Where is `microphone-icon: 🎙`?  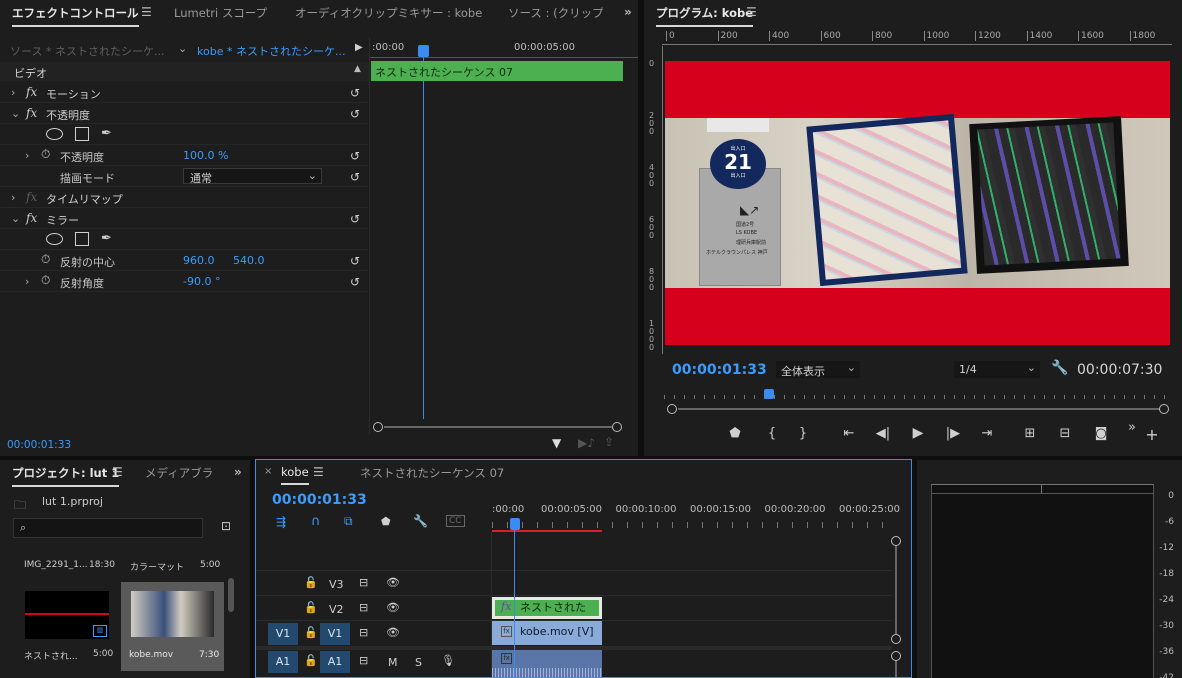
microphone-icon: 🎙 is located at coordinates (448, 660).